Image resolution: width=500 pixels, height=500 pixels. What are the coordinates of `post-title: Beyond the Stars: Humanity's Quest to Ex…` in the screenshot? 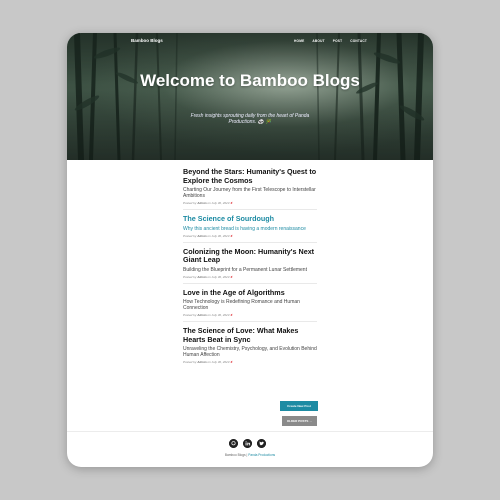 It's located at (250, 176).